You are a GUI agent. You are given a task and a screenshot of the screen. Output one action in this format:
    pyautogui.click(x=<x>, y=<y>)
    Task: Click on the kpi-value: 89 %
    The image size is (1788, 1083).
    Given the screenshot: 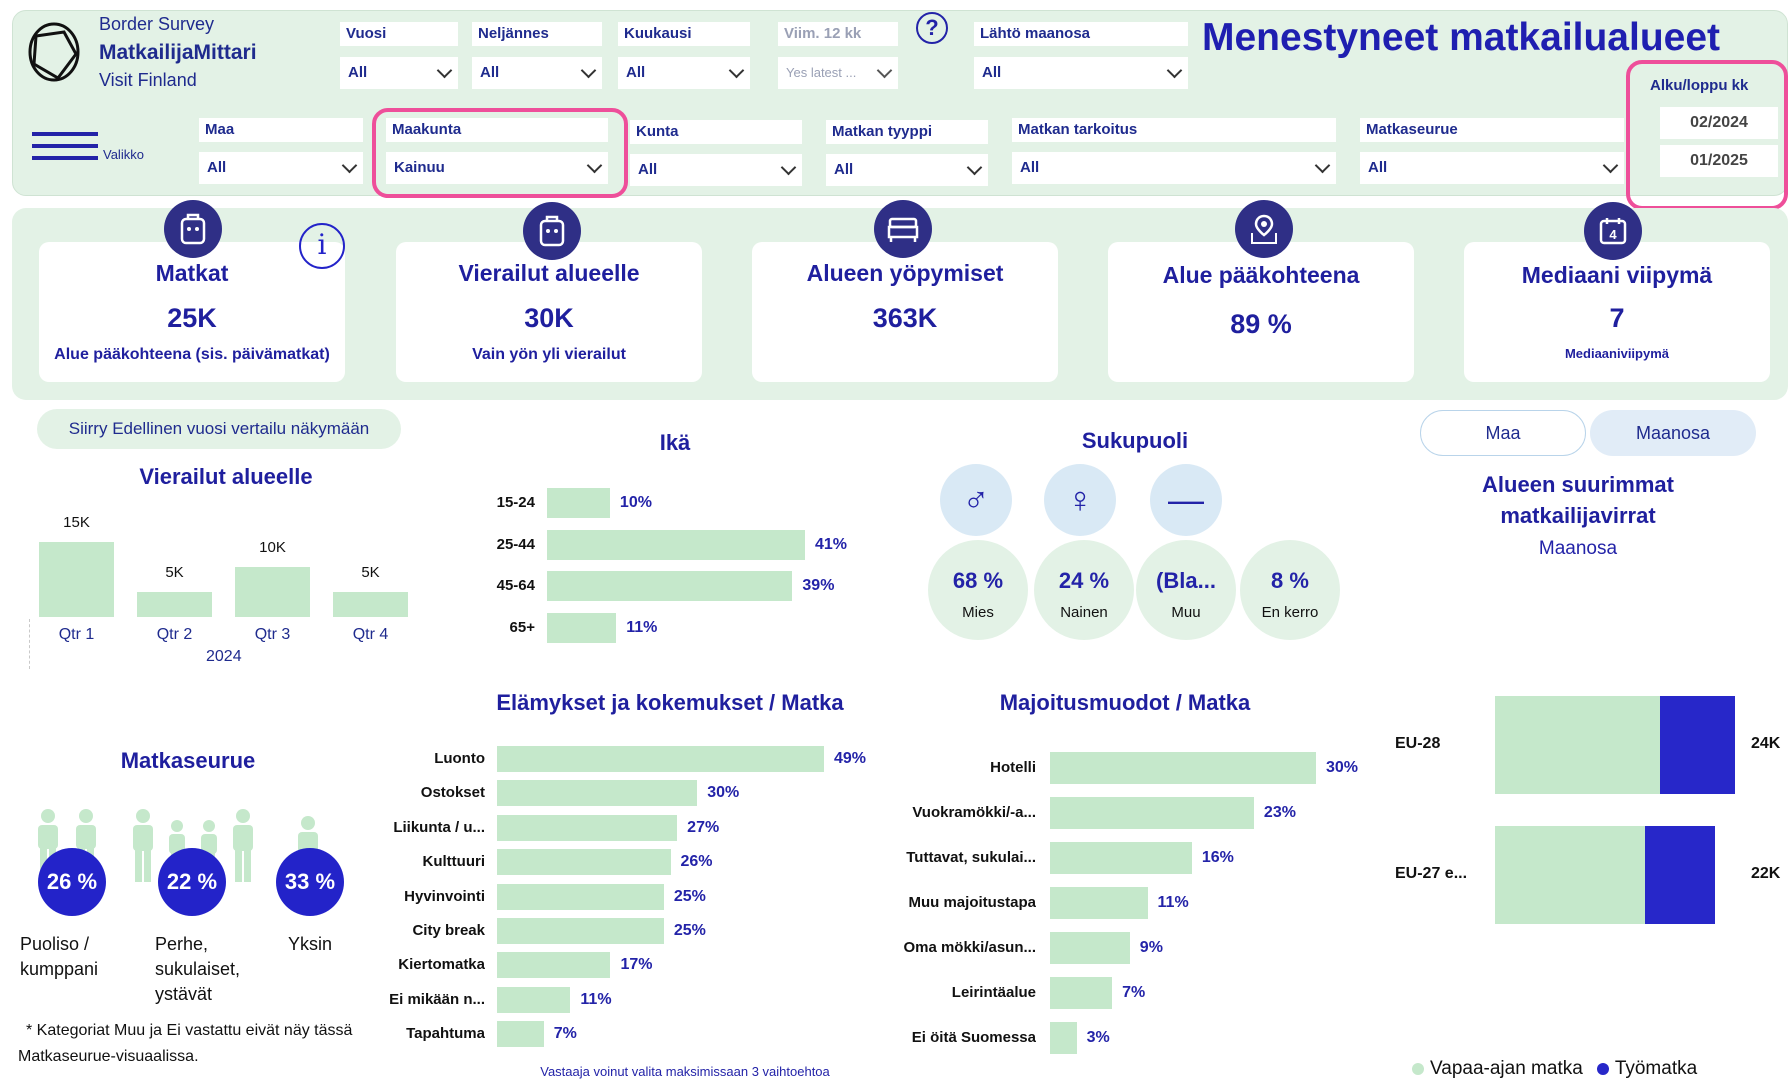 What is the action you would take?
    pyautogui.click(x=1261, y=324)
    